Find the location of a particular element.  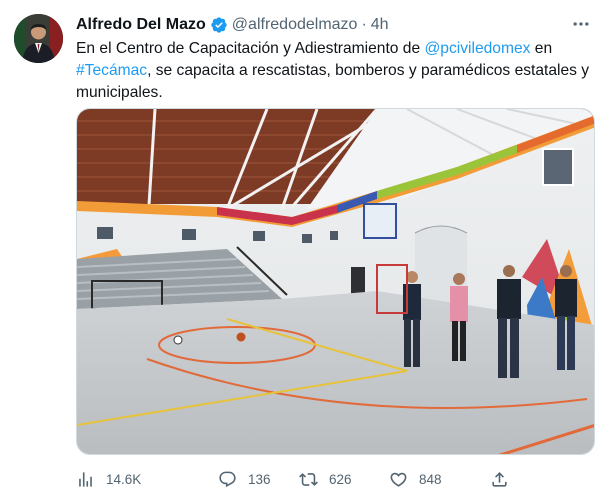

tweet-timestamp: 4h is located at coordinates (380, 25).